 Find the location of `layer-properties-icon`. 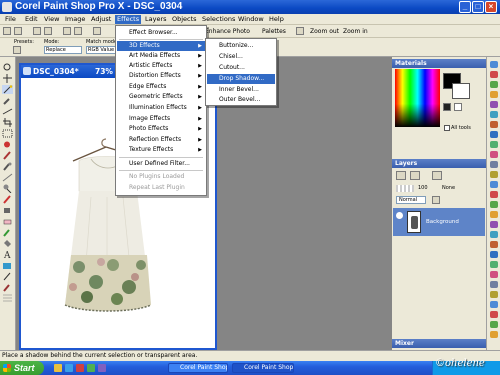

layer-properties-icon is located at coordinates (437, 175).